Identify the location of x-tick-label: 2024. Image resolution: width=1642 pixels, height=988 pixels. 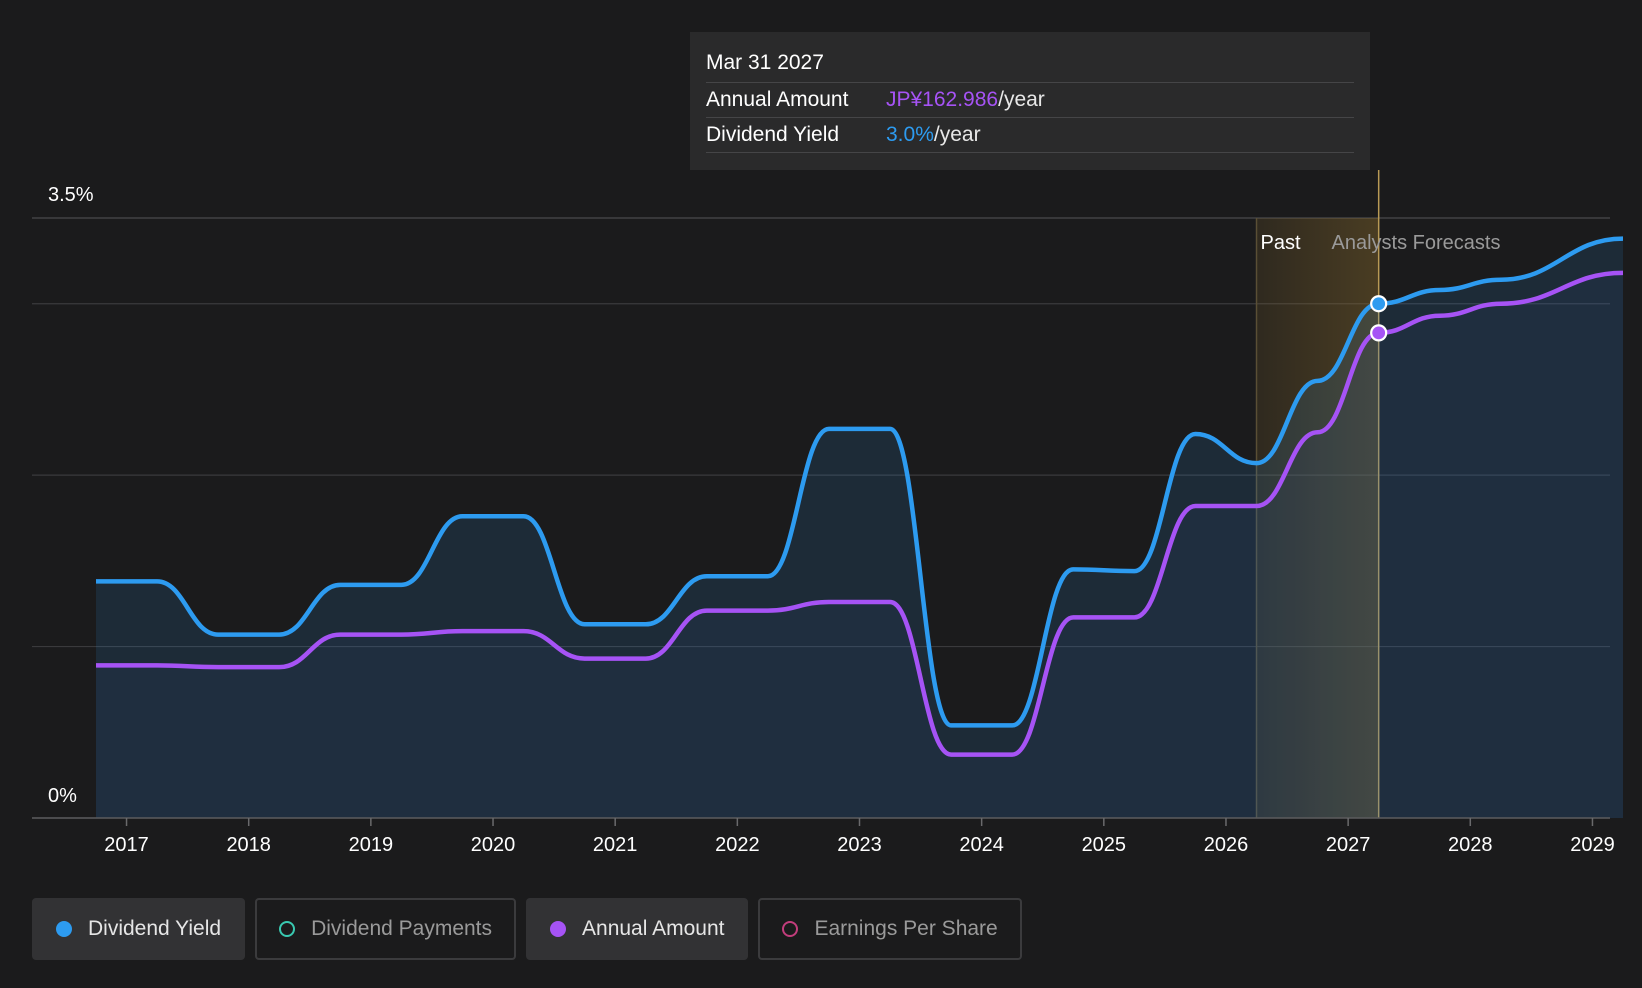
(981, 845).